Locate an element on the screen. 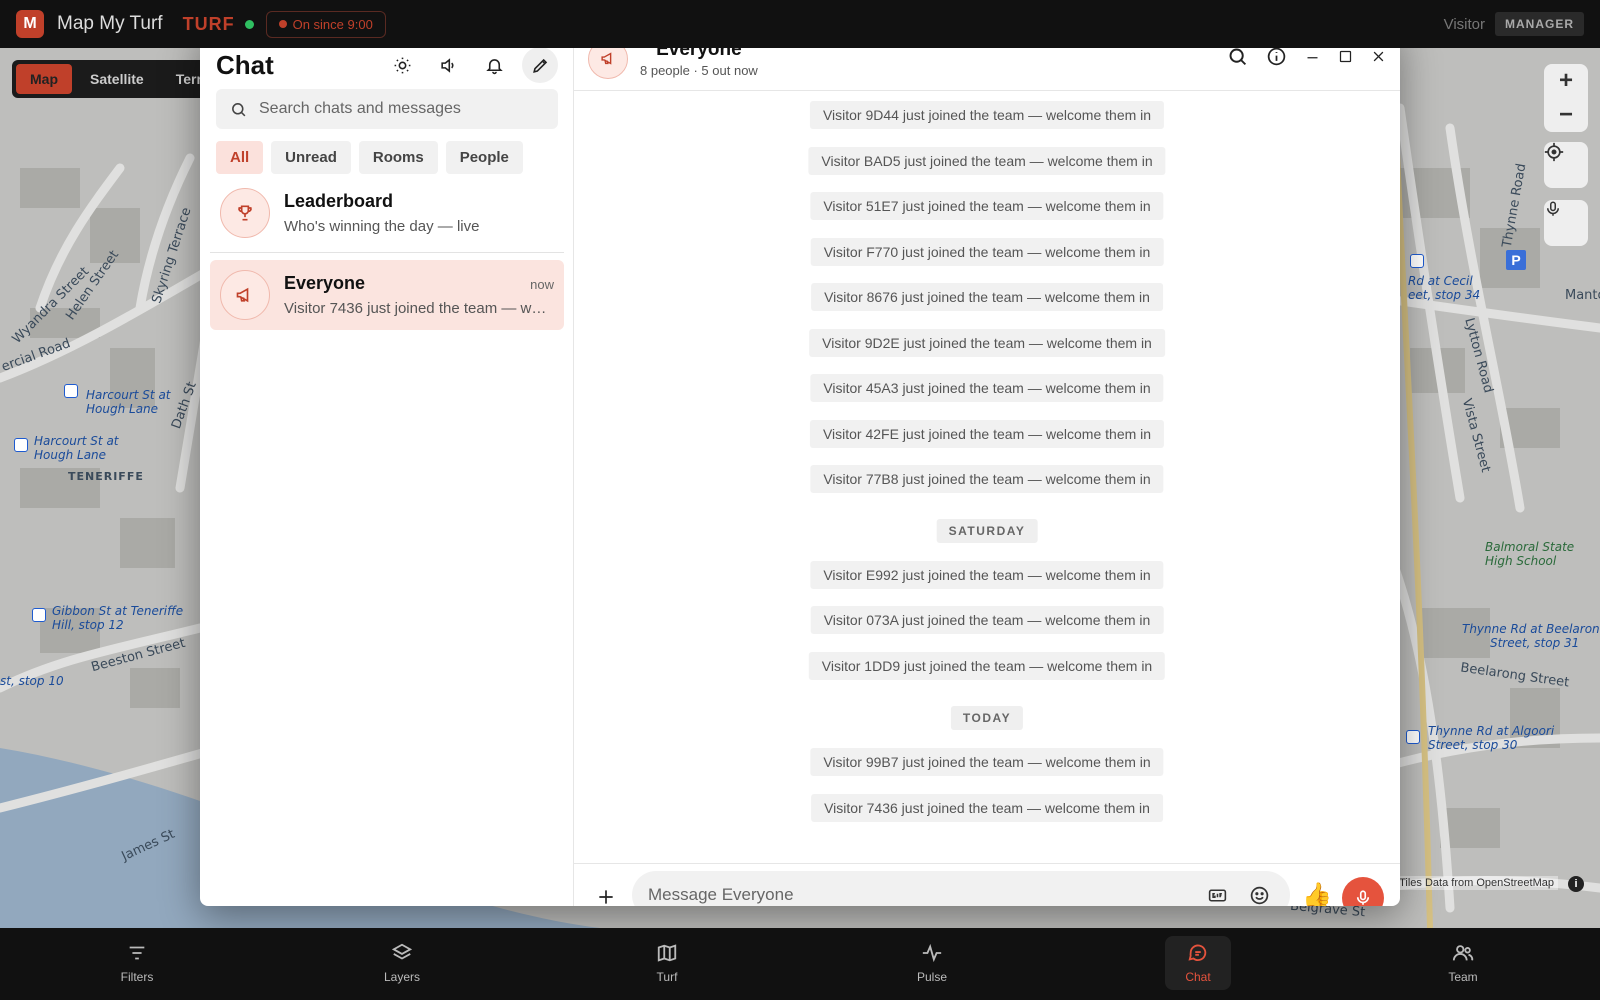  minimize-icon is located at coordinates (1312, 57).